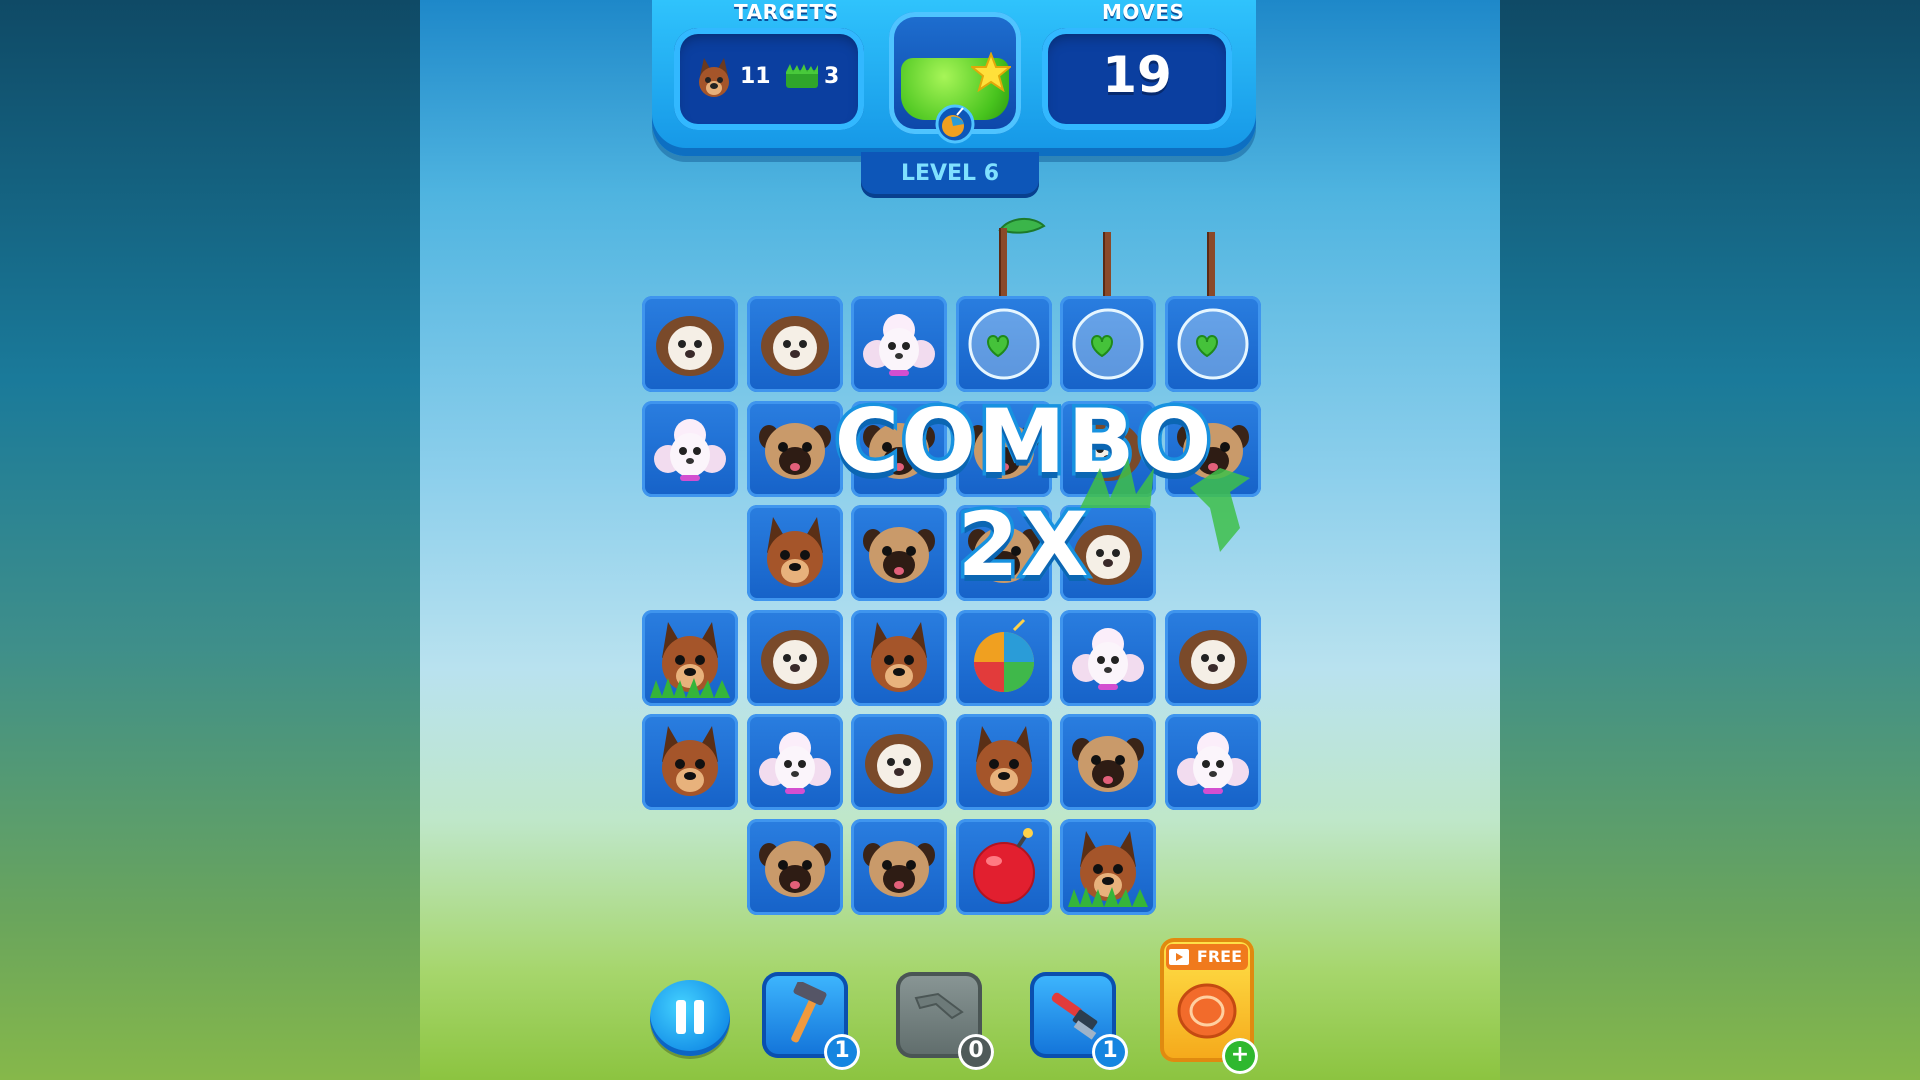  What do you see at coordinates (1074, 1016) in the screenshot?
I see `brush-icon` at bounding box center [1074, 1016].